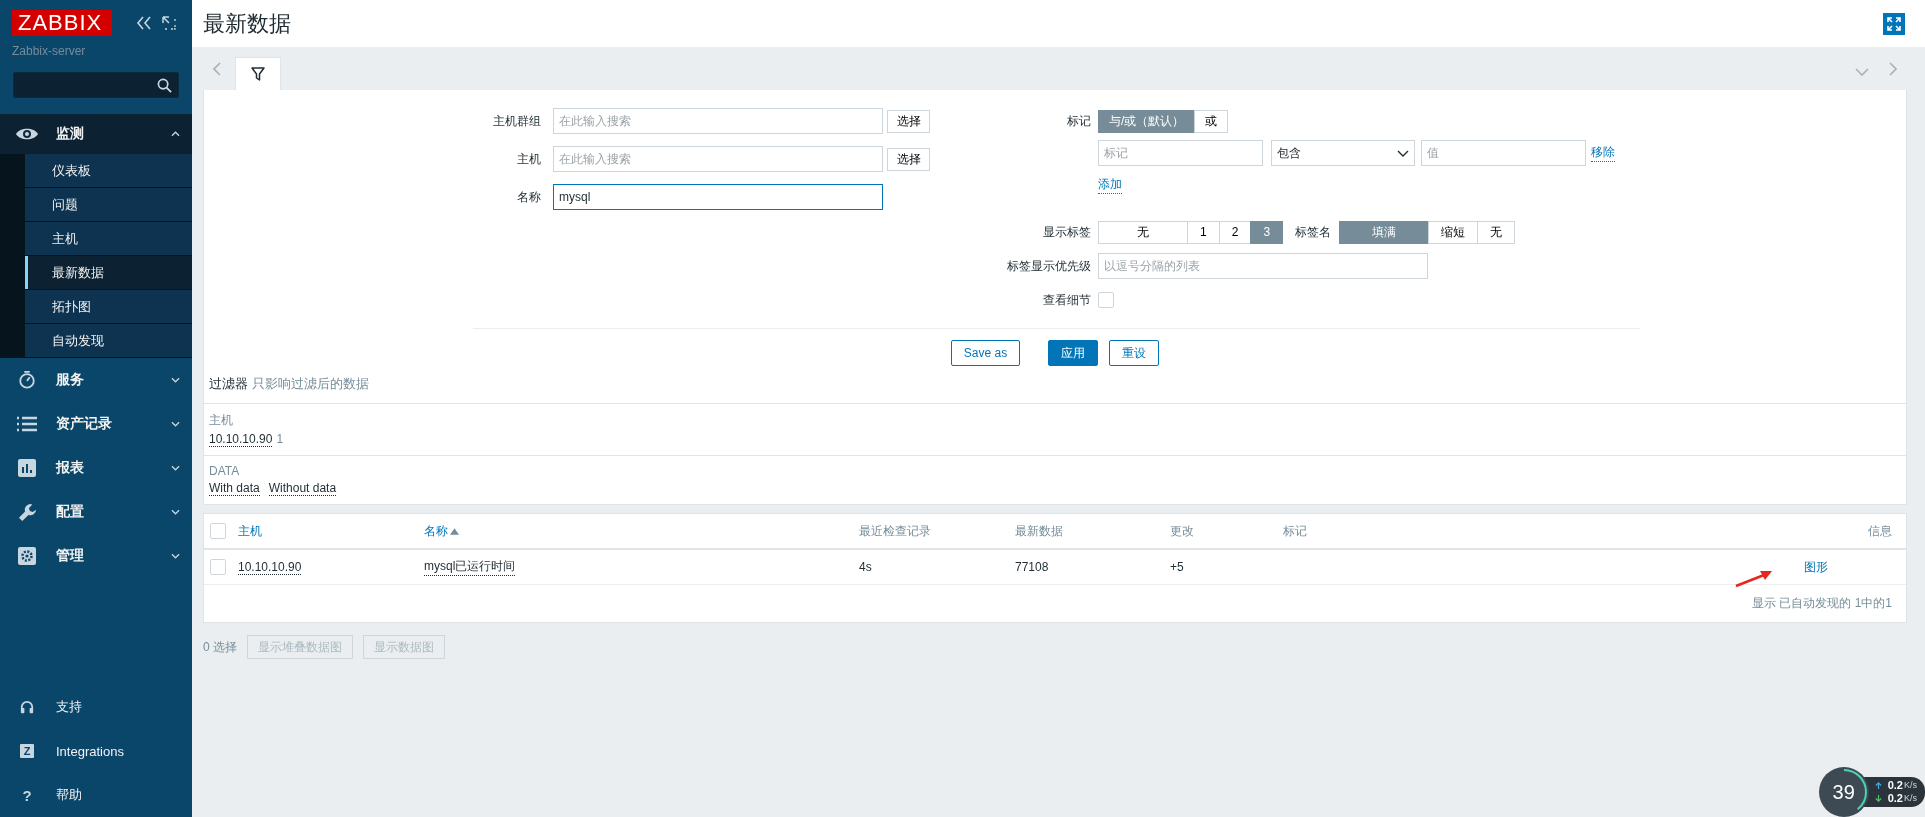  I want to click on column-header: 信息, so click(1880, 531).